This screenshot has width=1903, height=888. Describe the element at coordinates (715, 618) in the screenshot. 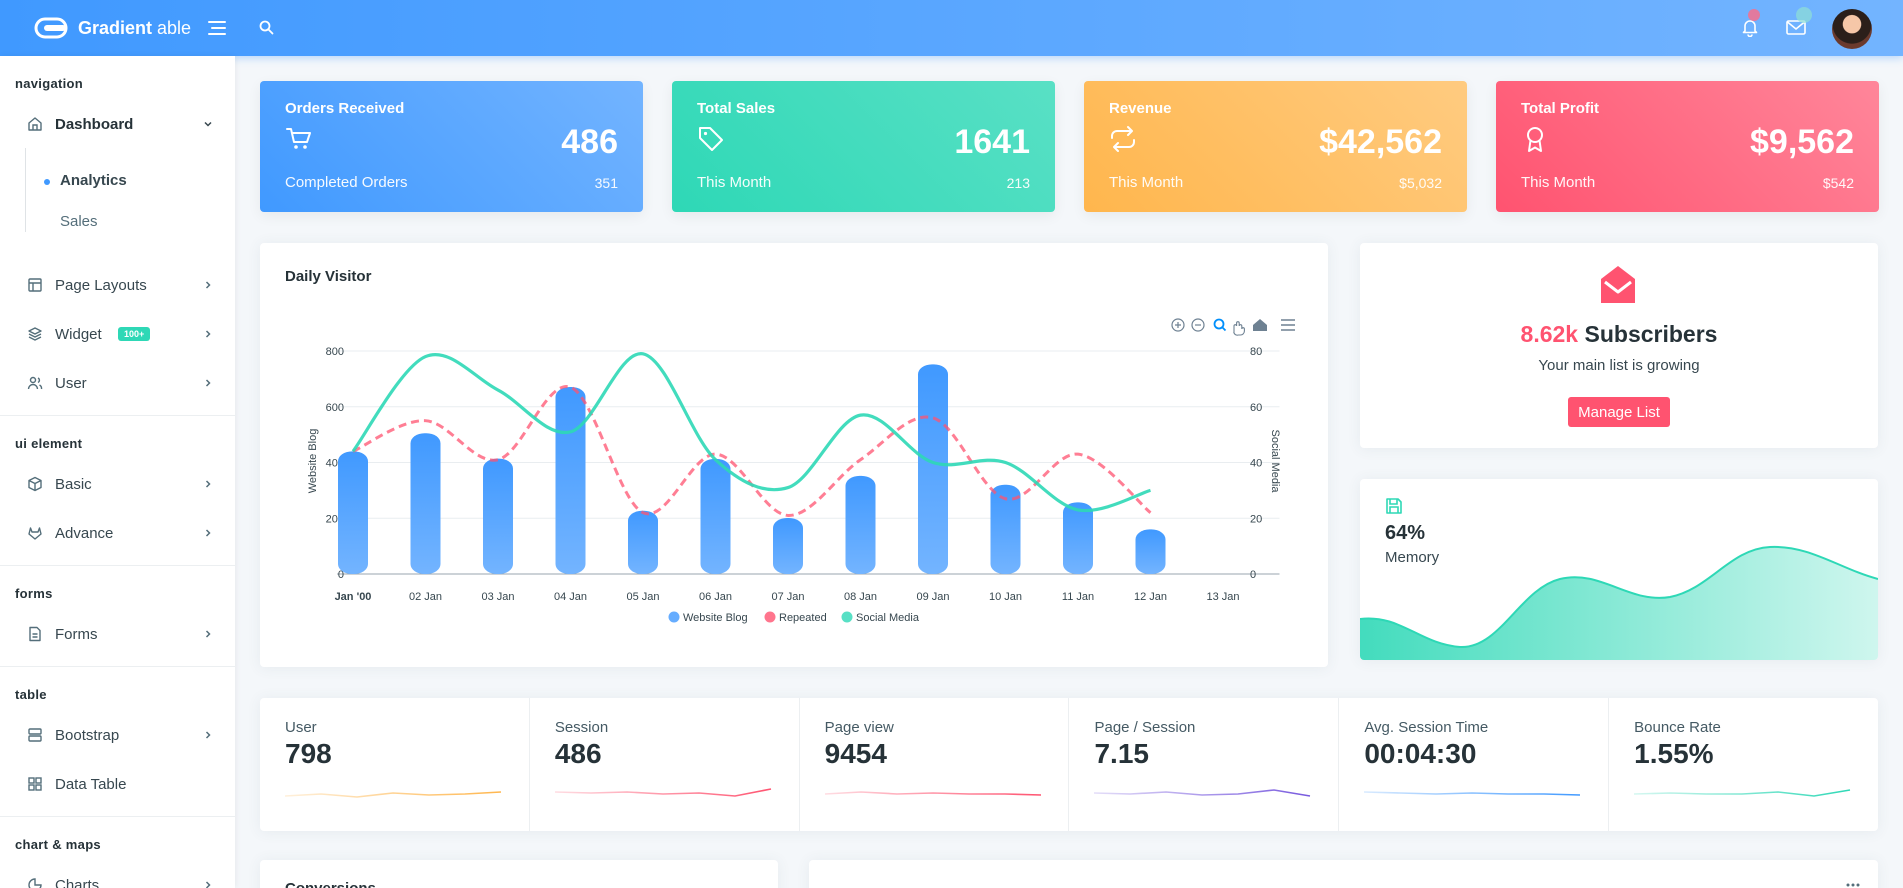

I see `legend-label: Website Blog` at that location.